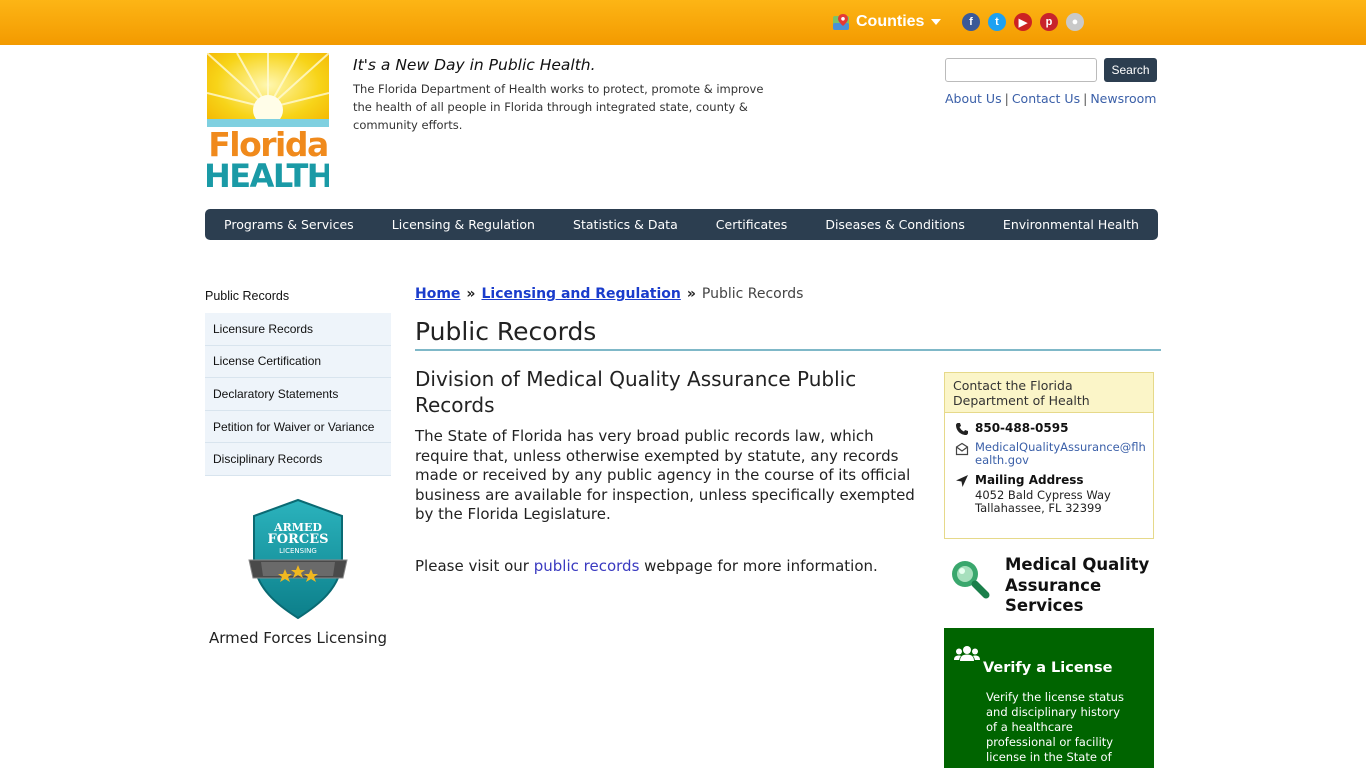 The height and width of the screenshot is (768, 1366). I want to click on contact-email-link: MedicalQualityAssurance@flhealth.gov, so click(1063, 453).